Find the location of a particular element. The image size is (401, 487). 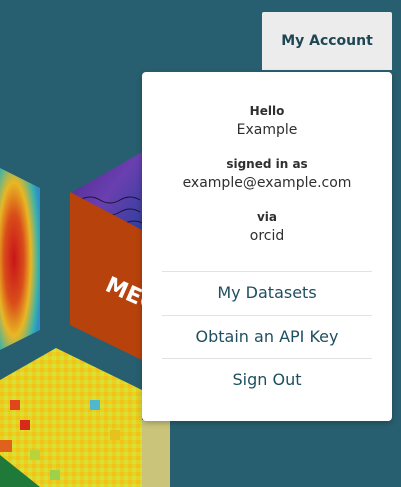

sign-out-link: Sign Out is located at coordinates (267, 380).